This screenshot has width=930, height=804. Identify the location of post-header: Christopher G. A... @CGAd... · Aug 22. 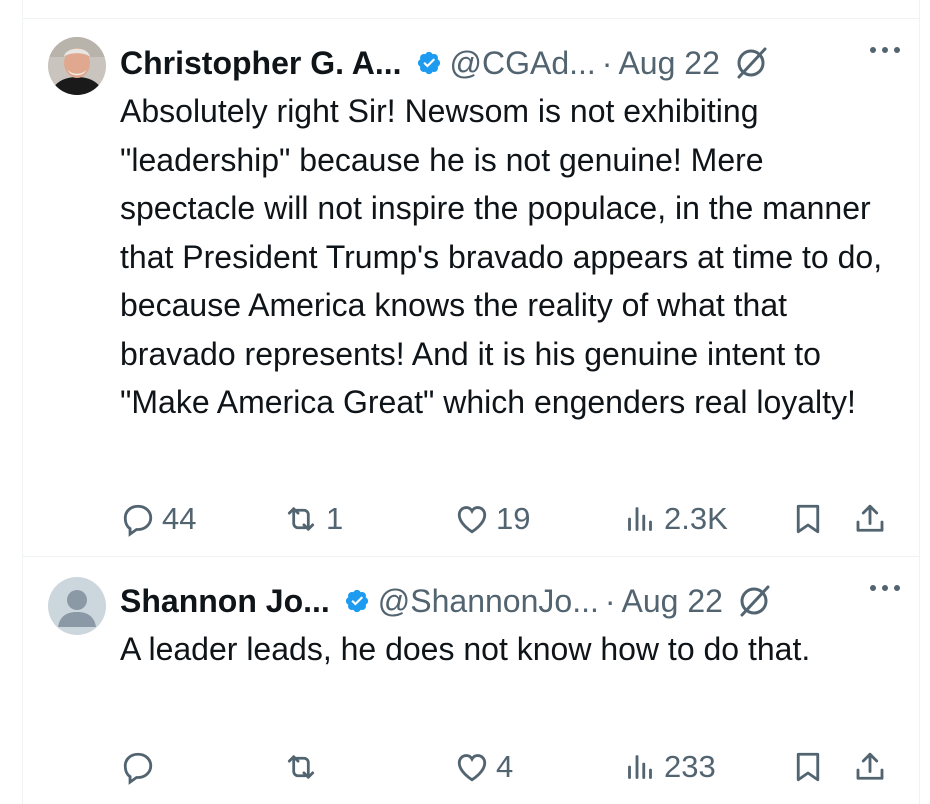
(510, 63).